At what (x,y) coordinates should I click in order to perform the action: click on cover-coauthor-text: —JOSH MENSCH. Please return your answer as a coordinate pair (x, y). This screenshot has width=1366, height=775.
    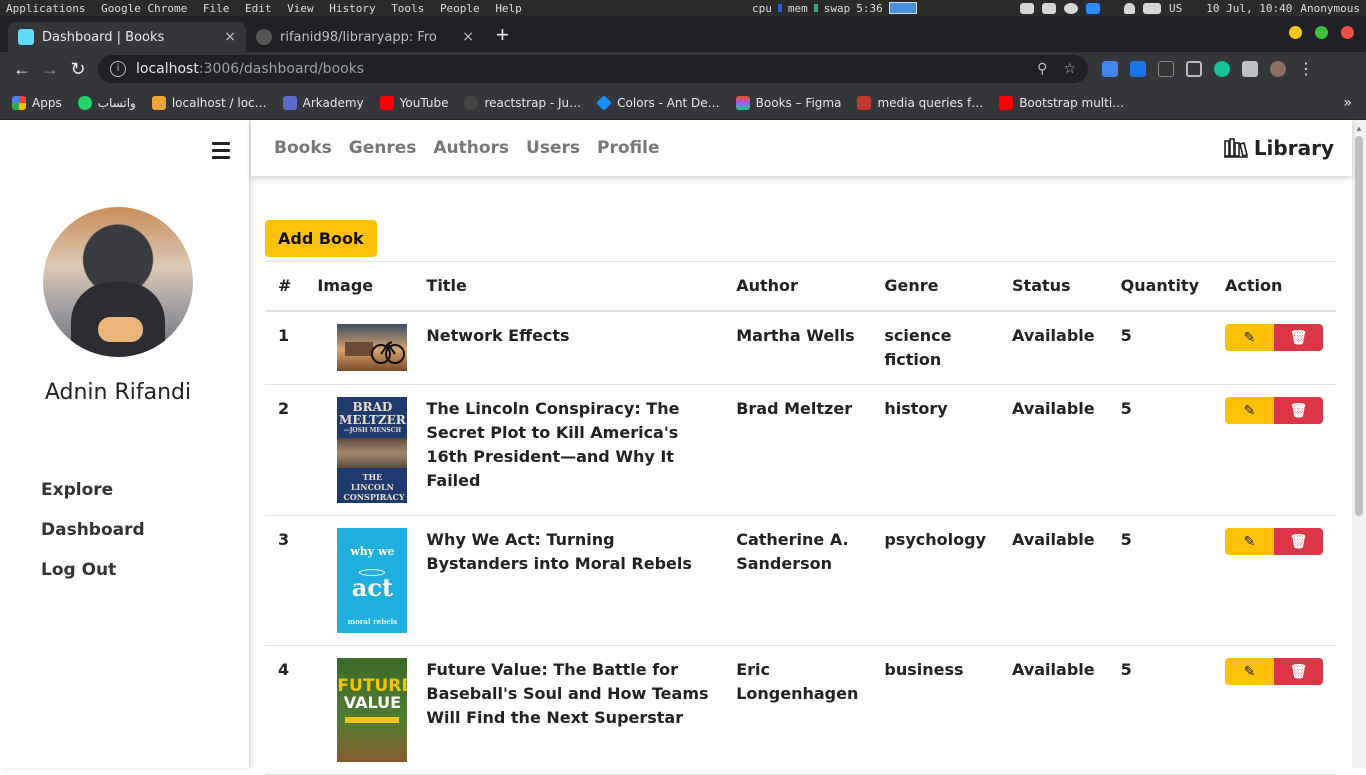
    Looking at the image, I should click on (372, 430).